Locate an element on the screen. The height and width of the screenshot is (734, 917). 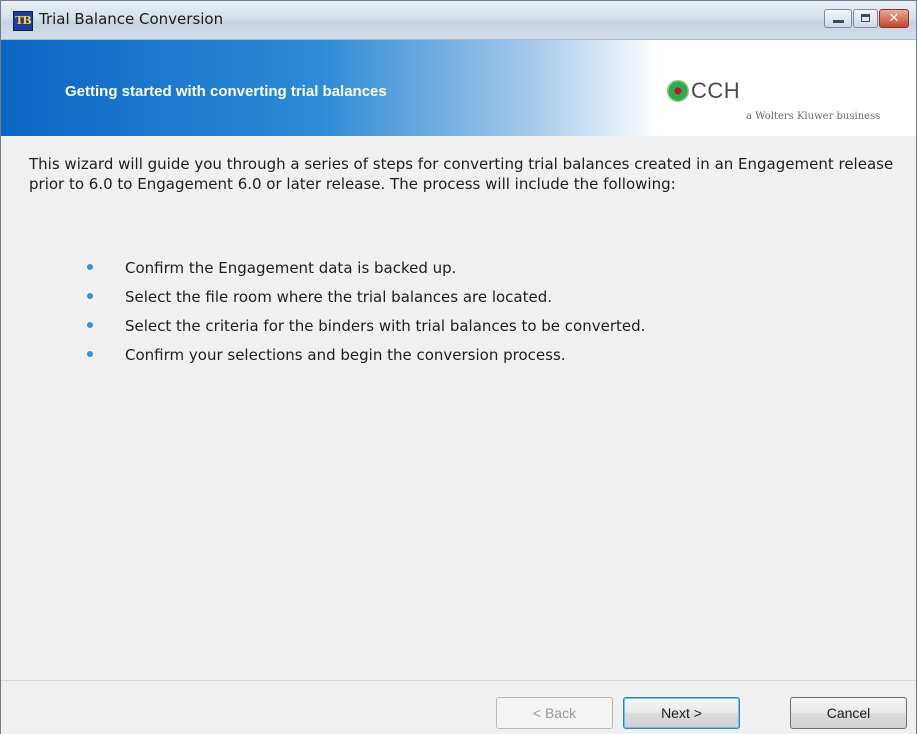
button-bar: < Back Next > Cancel is located at coordinates (458, 707).